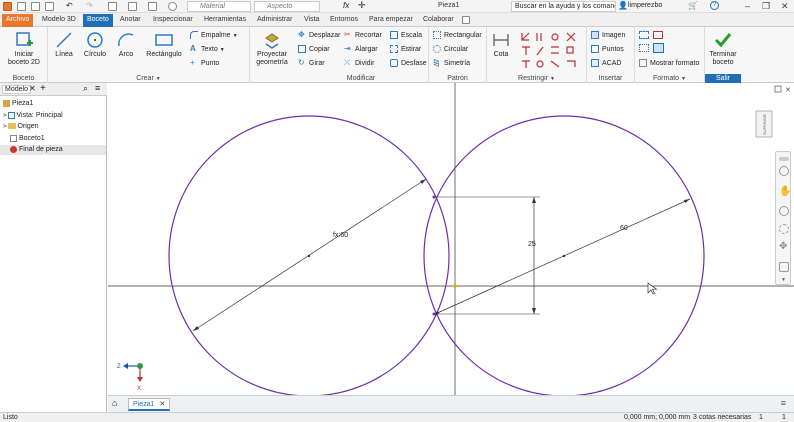 The width and height of the screenshot is (794, 422). What do you see at coordinates (551, 50) in the screenshot?
I see `constraint-icons` at bounding box center [551, 50].